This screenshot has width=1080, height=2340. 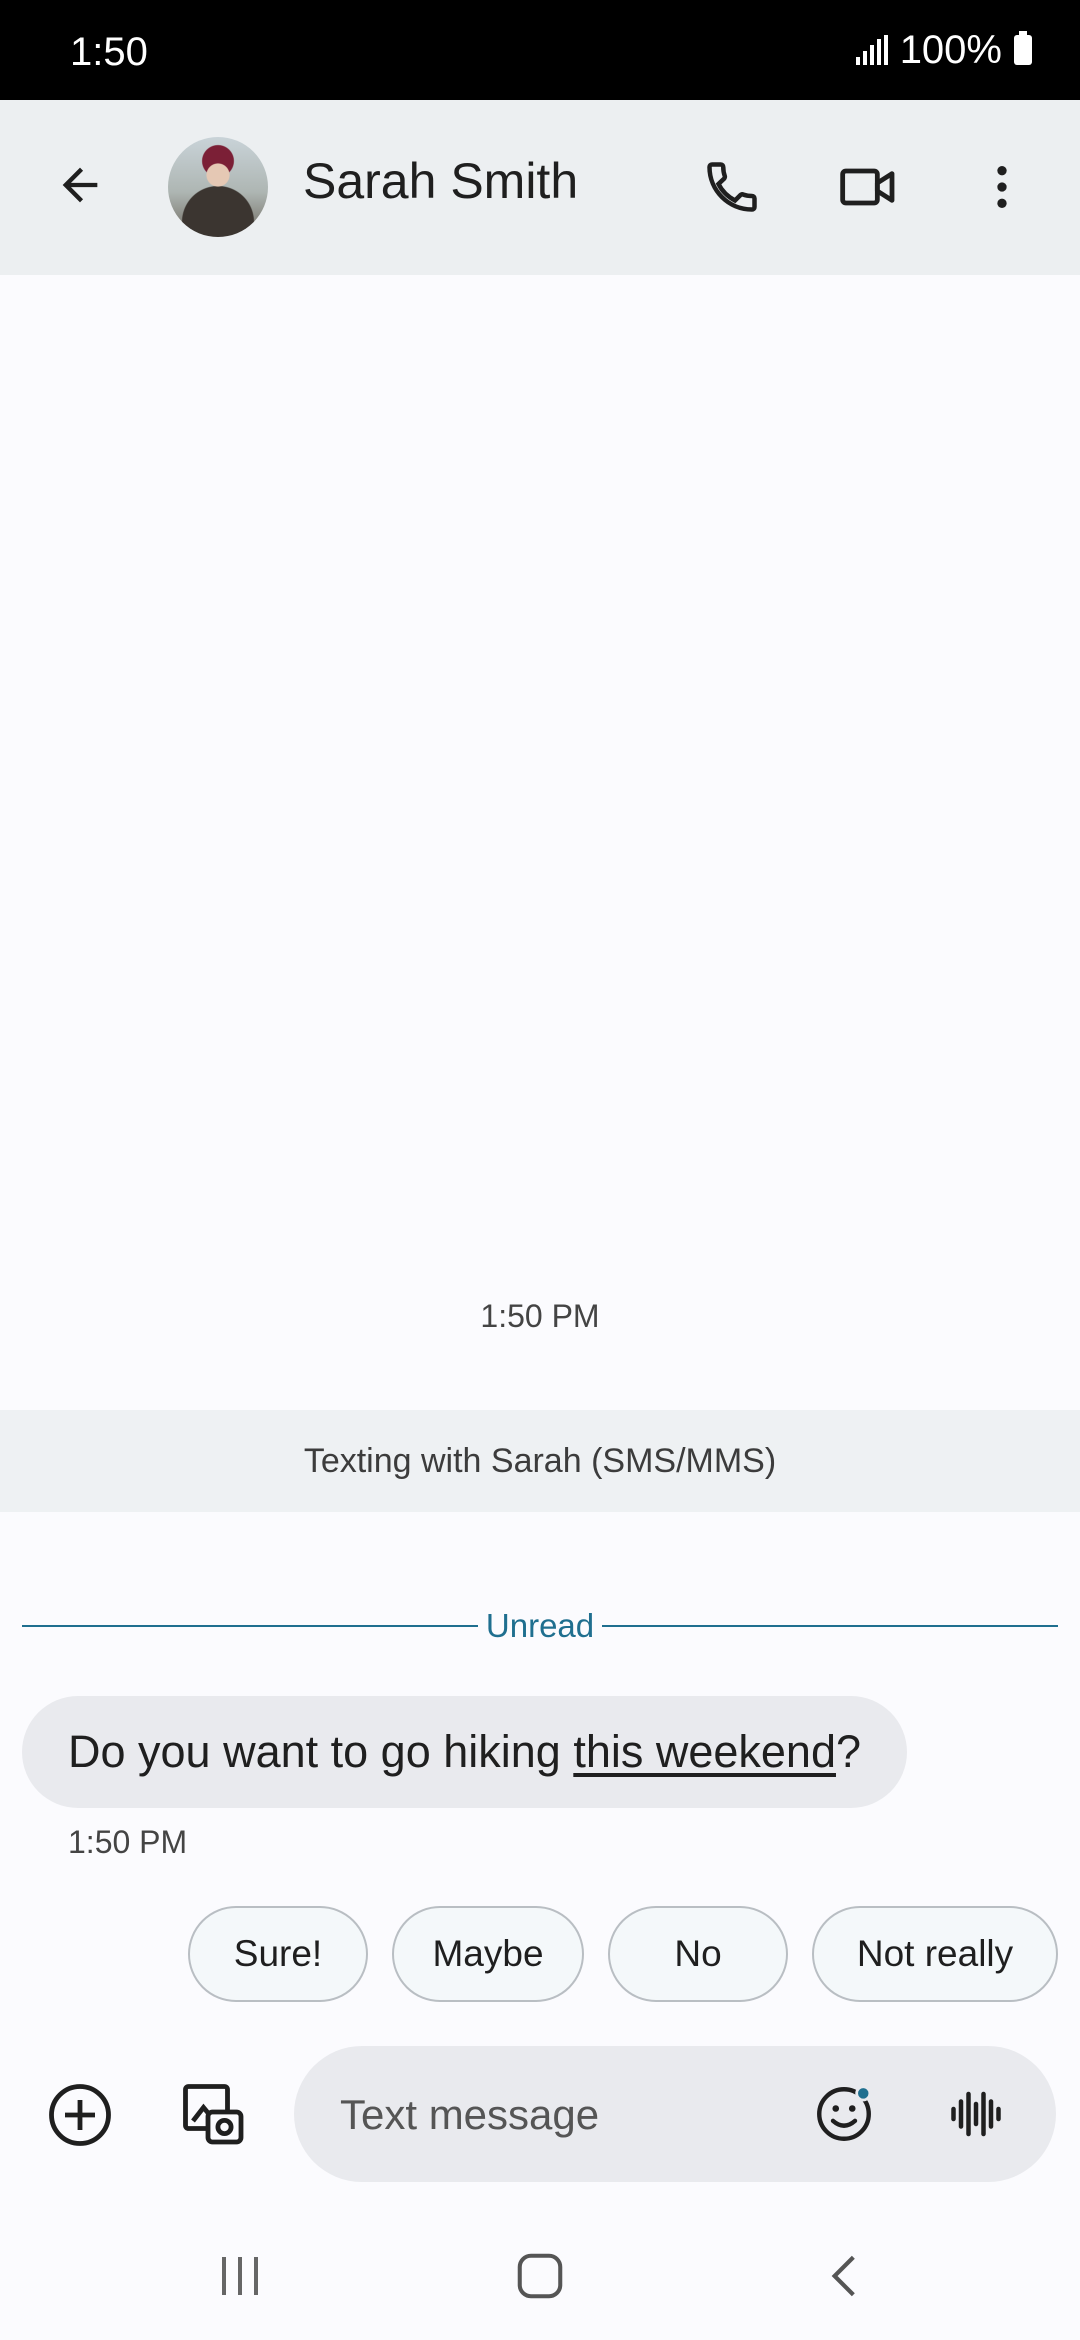 What do you see at coordinates (321, 1751) in the screenshot?
I see `message-text: Do you want to go hiking` at bounding box center [321, 1751].